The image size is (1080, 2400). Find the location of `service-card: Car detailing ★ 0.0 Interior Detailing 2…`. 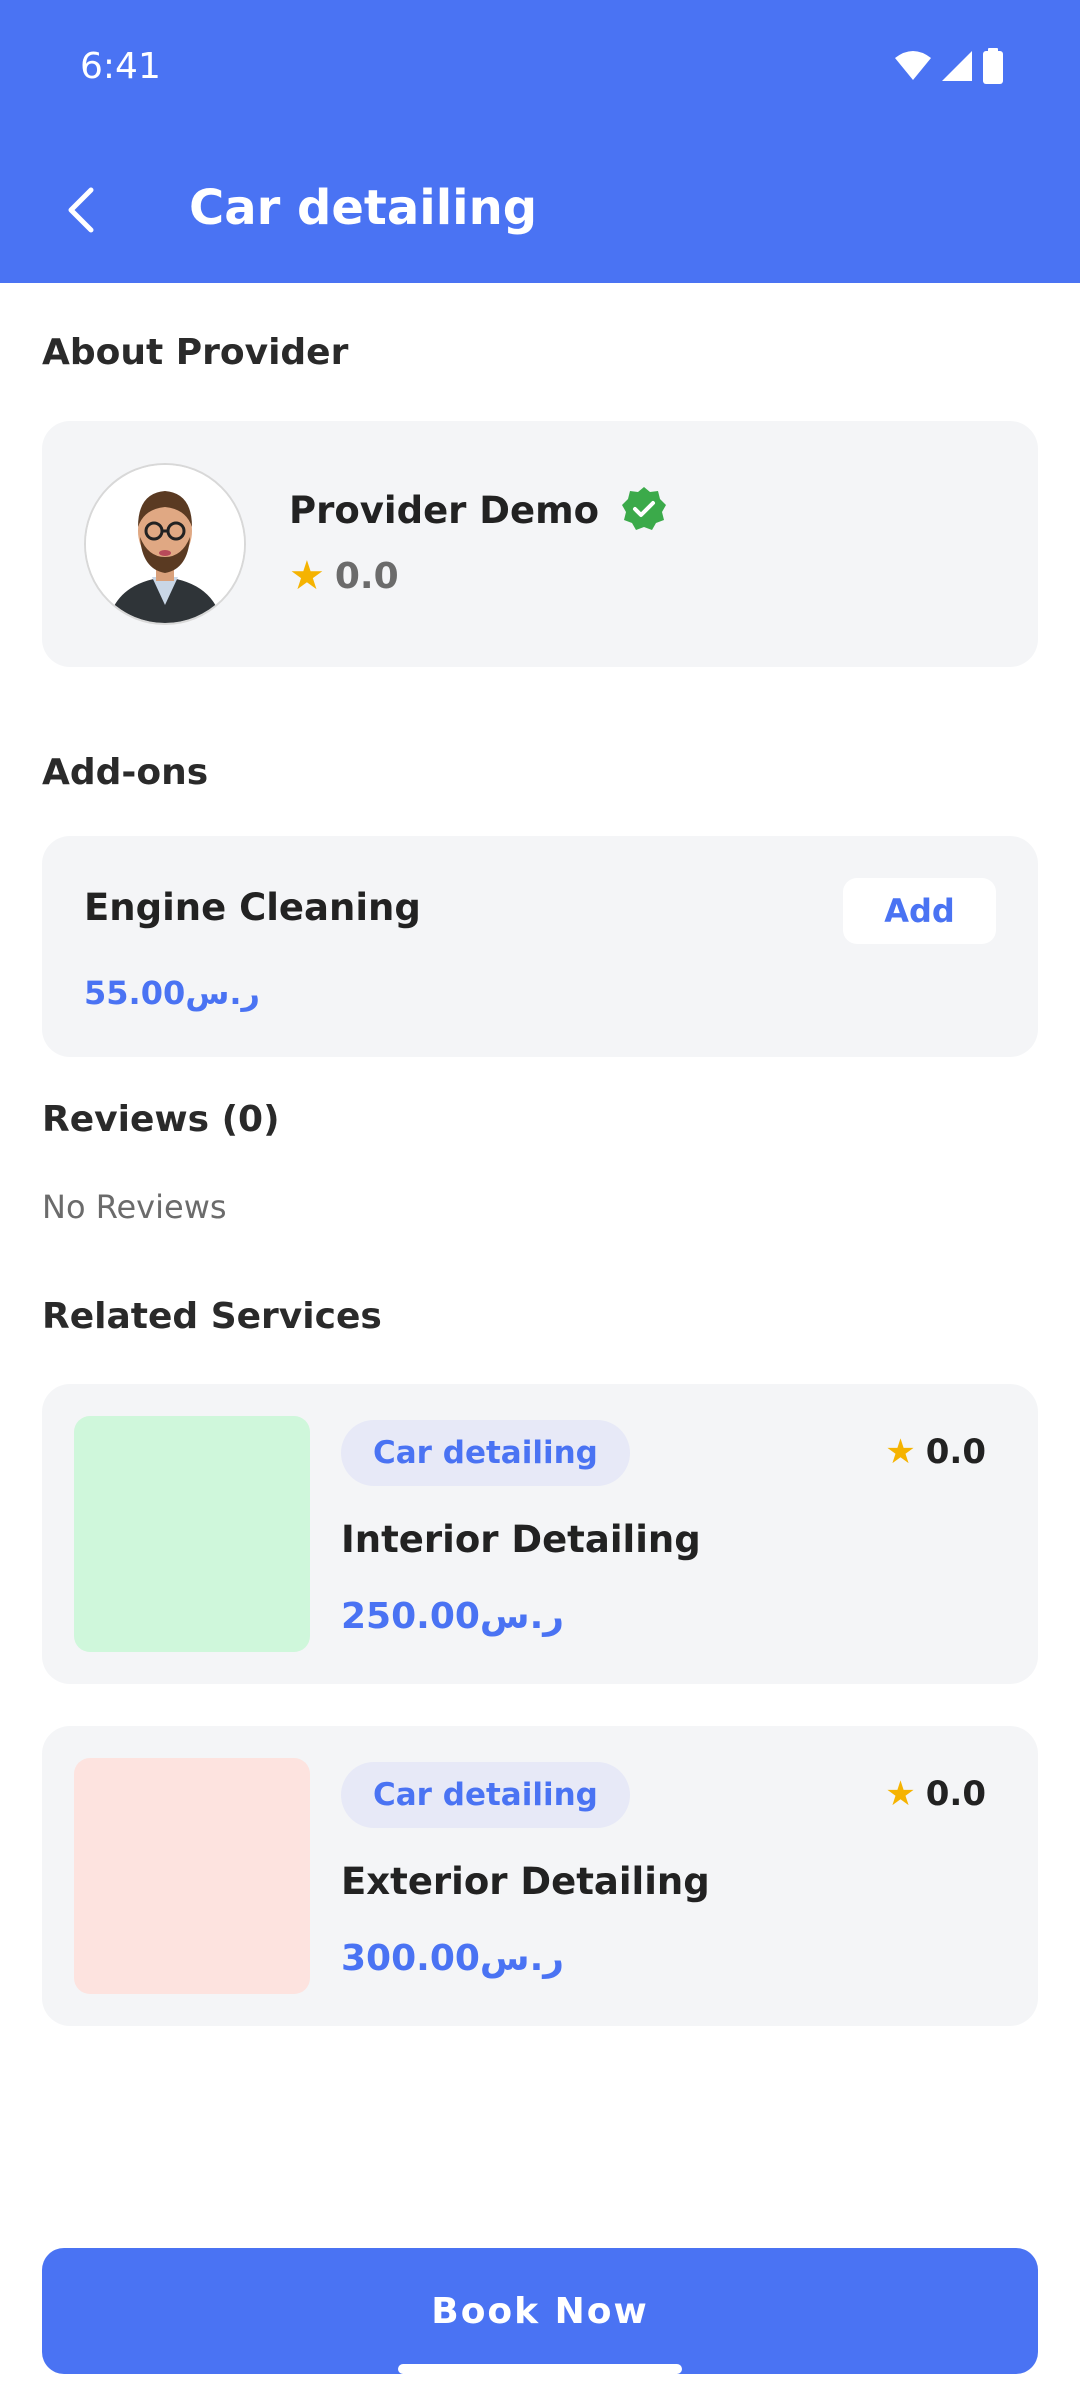

service-card: Car detailing ★ 0.0 Interior Detailing 2… is located at coordinates (540, 1534).